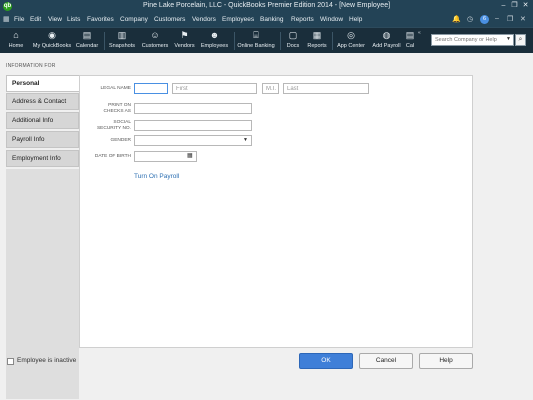 Image resolution: width=533 pixels, height=400 pixels. What do you see at coordinates (410, 35) in the screenshot?
I see `cal-icon: ▤` at bounding box center [410, 35].